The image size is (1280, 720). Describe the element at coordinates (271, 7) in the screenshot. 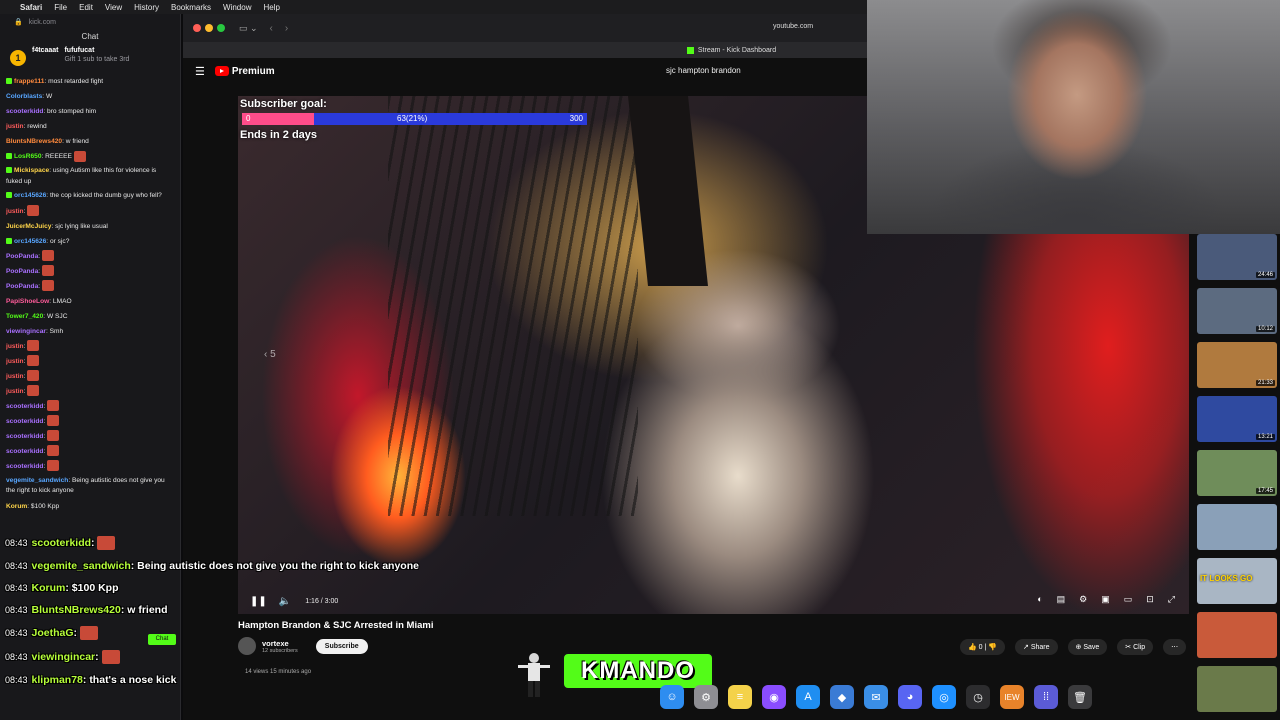

I see `menu-help: Help` at that location.